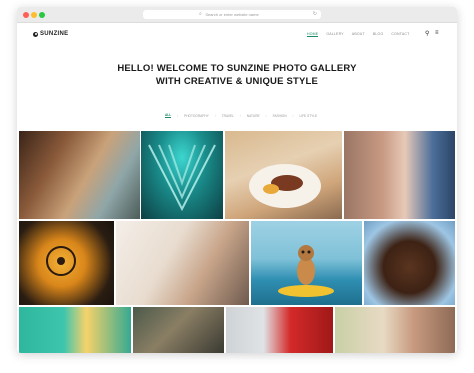  Describe the element at coordinates (237, 81) in the screenshot. I see `hero-line-2: WITH CREATIVE & UNIQUE STYLE` at that location.